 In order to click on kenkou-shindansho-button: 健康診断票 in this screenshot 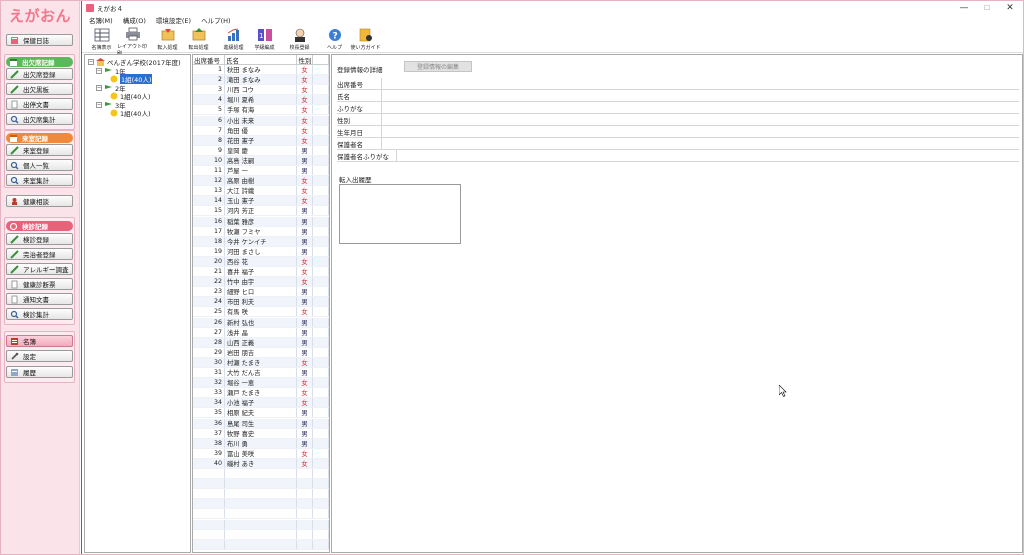, I will do `click(39, 284)`.